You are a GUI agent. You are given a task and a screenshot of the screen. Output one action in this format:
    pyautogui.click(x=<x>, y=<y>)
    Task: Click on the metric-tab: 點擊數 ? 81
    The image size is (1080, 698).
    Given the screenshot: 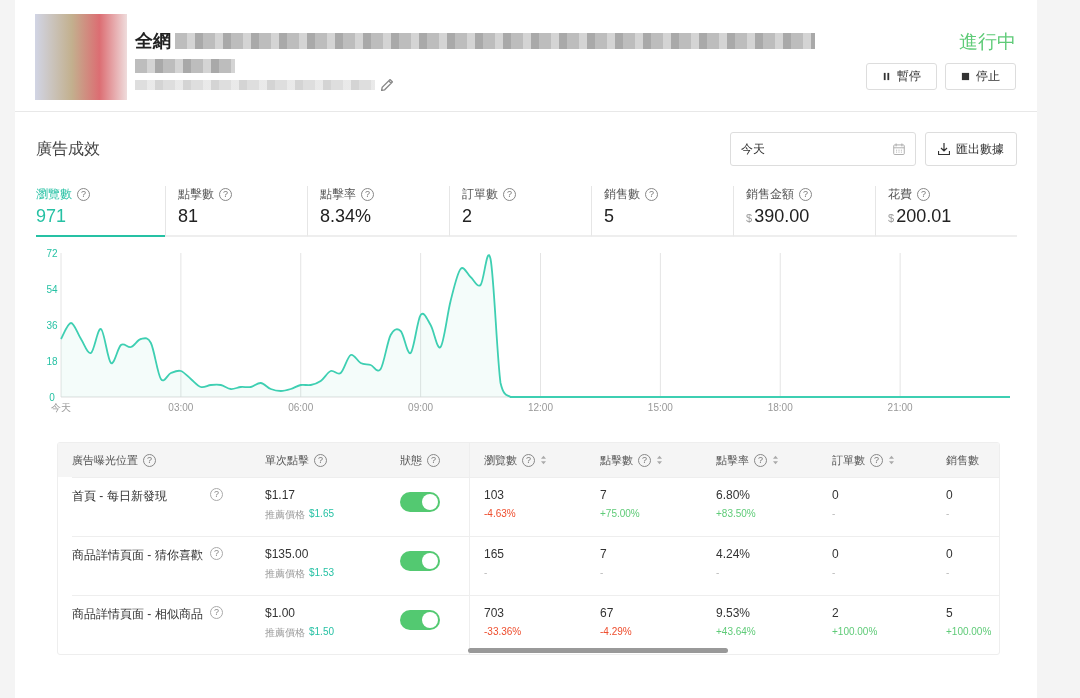 What is the action you would take?
    pyautogui.click(x=236, y=211)
    